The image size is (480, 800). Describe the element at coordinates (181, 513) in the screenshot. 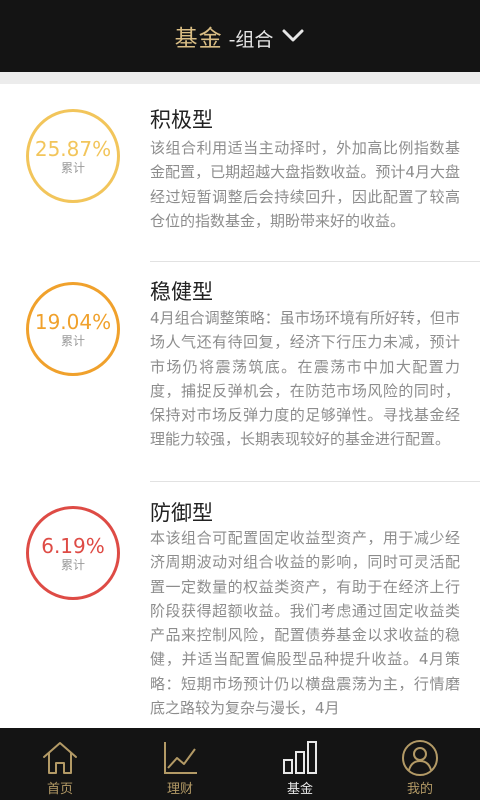

I see `portfolio-name: 防御型` at that location.